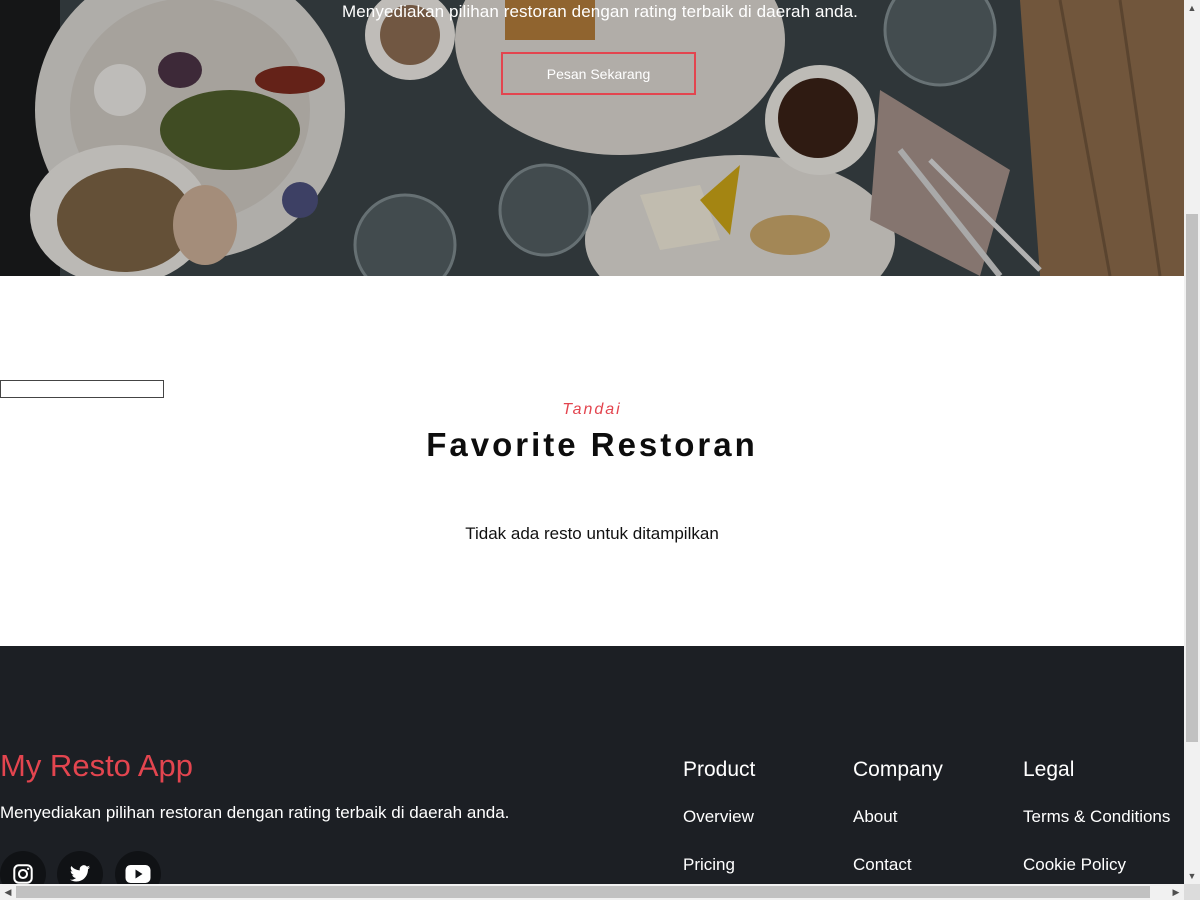  What do you see at coordinates (598, 73) in the screenshot?
I see `order-now-button: Pesan Sekarang` at bounding box center [598, 73].